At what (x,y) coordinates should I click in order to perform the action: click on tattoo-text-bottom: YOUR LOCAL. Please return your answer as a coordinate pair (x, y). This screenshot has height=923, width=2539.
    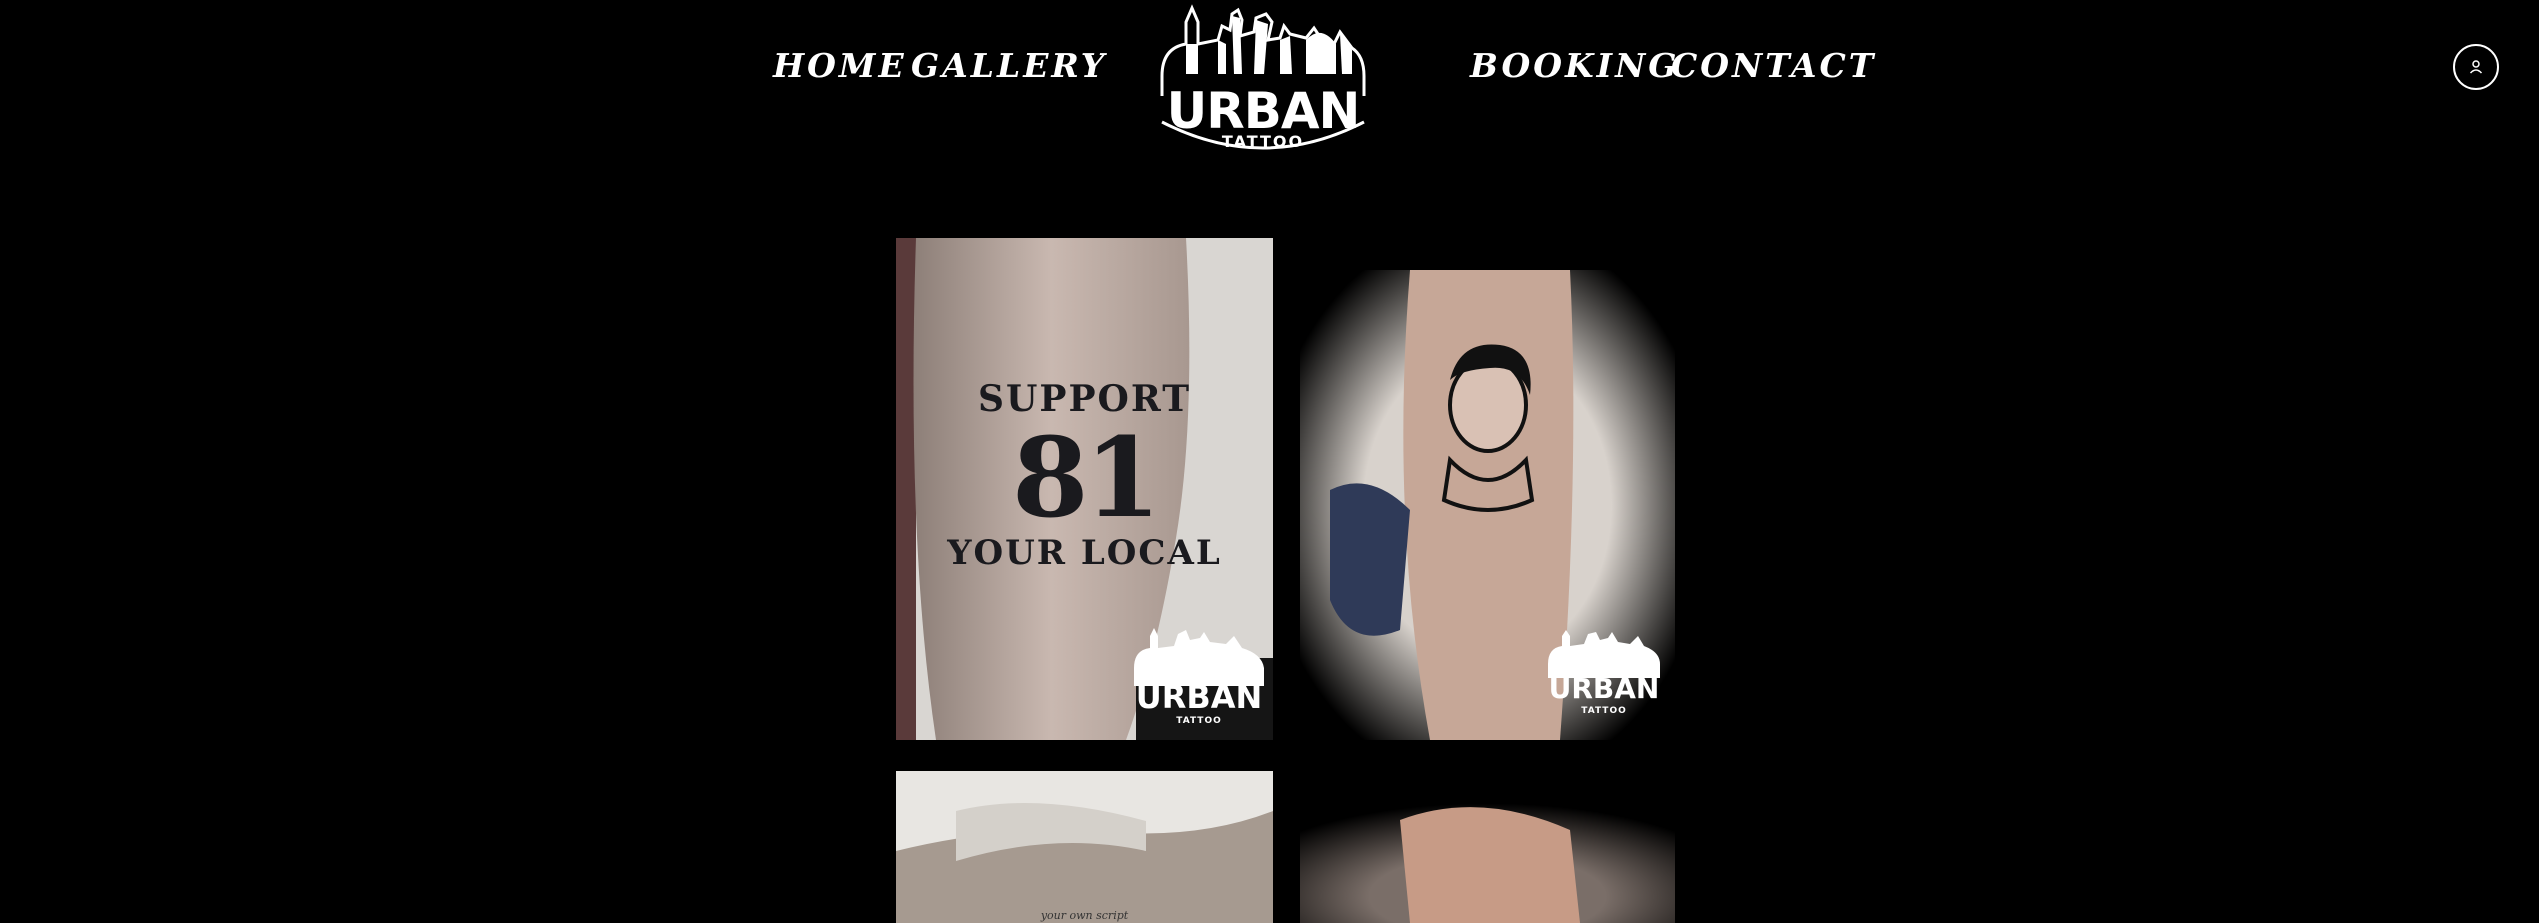
    Looking at the image, I should click on (1084, 553).